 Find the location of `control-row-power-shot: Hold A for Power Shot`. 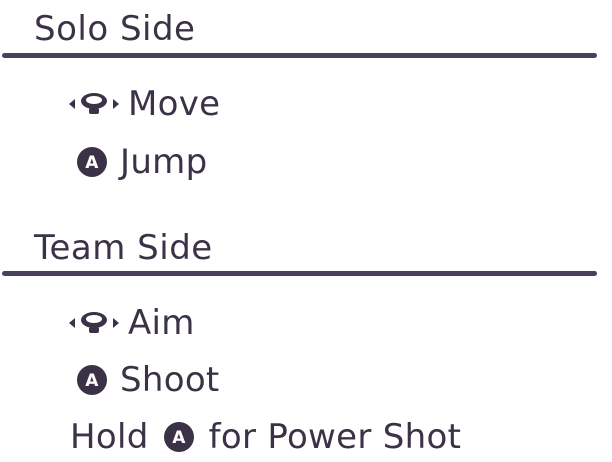

control-row-power-shot: Hold A for Power Shot is located at coordinates (265, 437).